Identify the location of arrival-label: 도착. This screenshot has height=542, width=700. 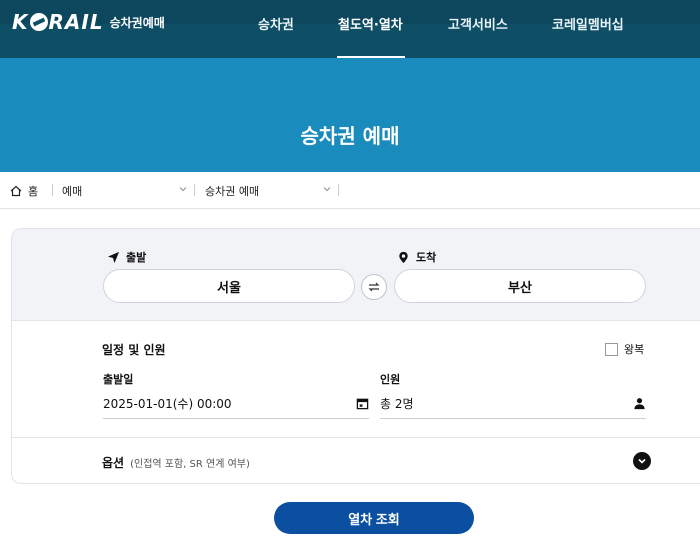
(416, 257).